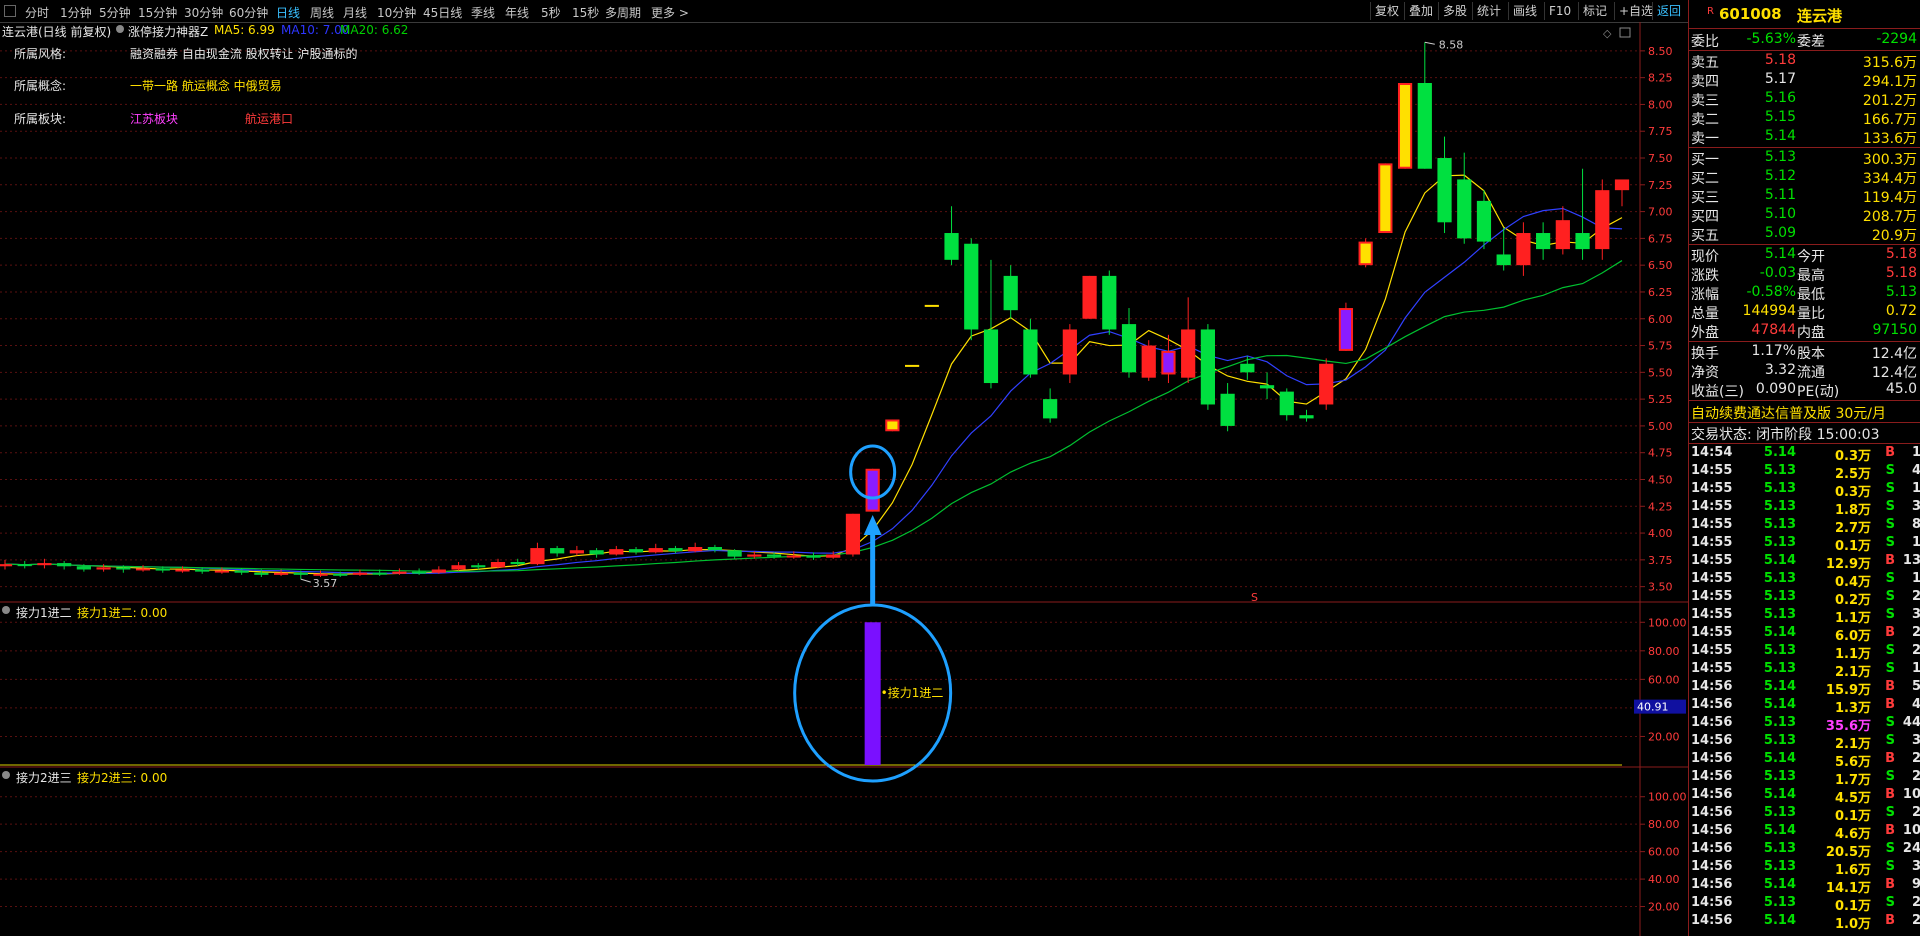 This screenshot has height=936, width=1920. What do you see at coordinates (10, 11) in the screenshot?
I see `menu-icon` at bounding box center [10, 11].